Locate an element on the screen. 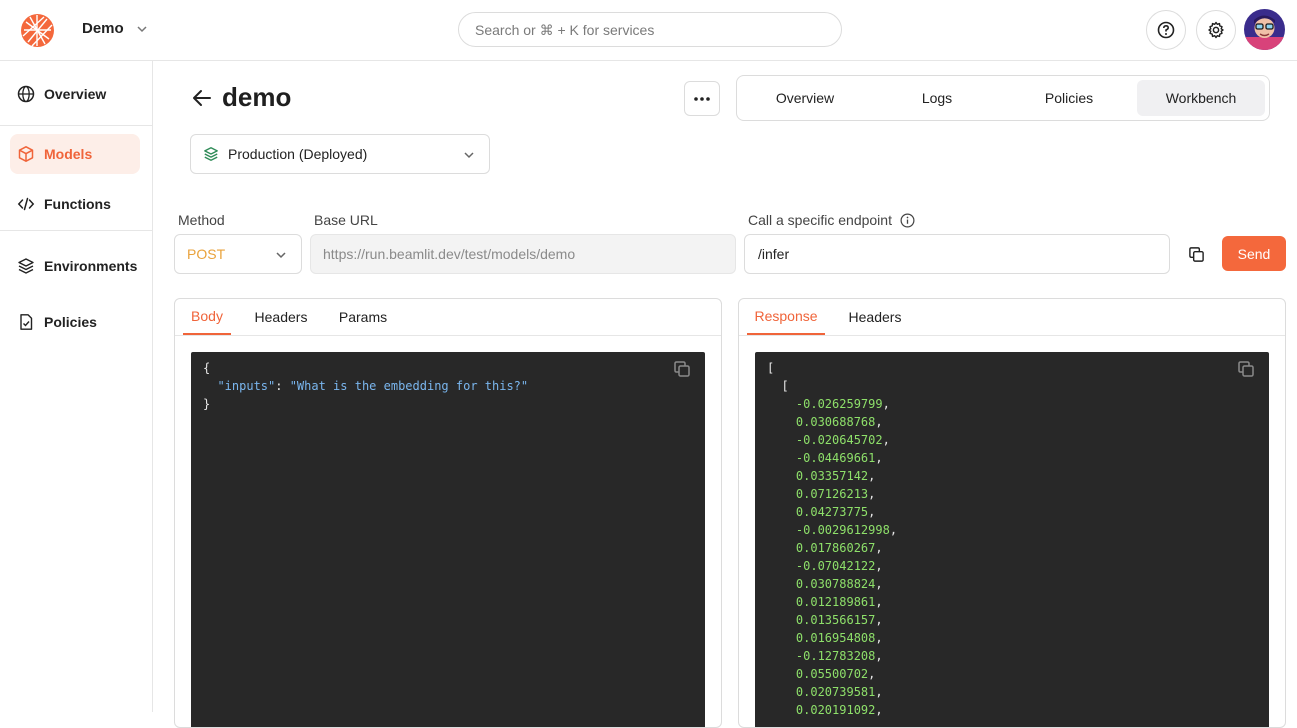 The height and width of the screenshot is (728, 1297). response-value: -0.026259799 is located at coordinates (839, 404).